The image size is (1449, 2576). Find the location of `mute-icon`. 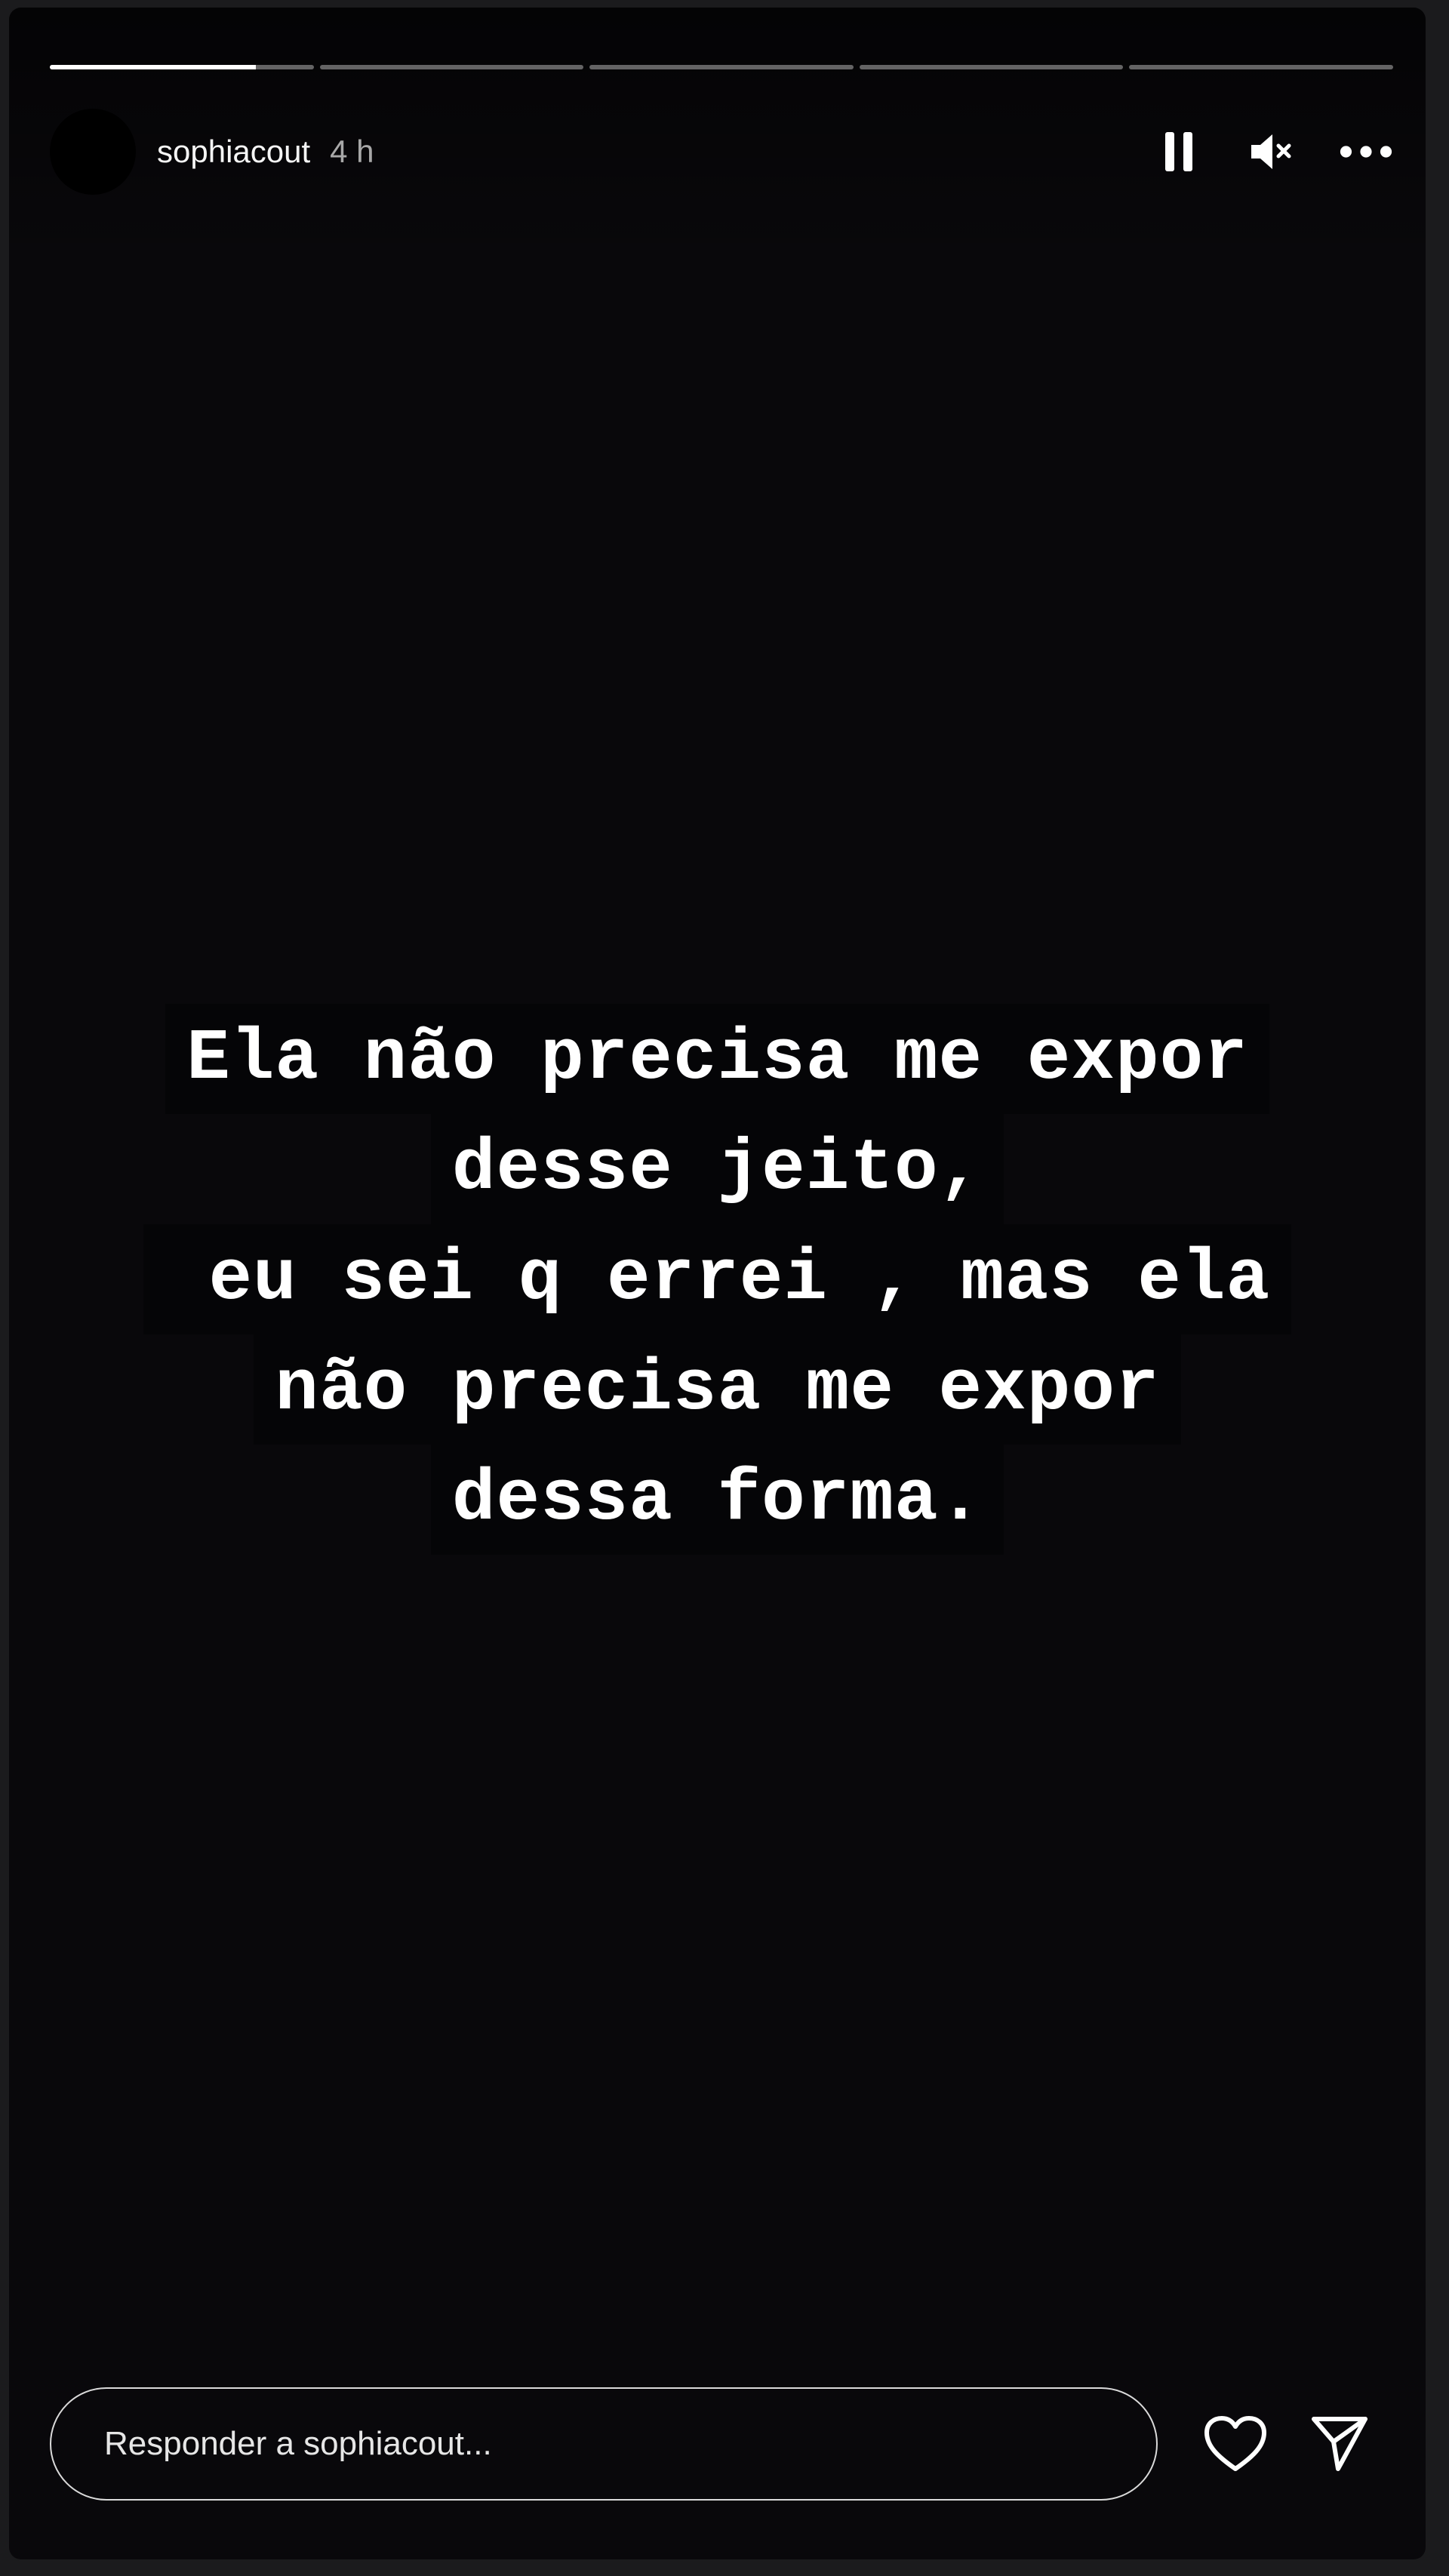

mute-icon is located at coordinates (1271, 151).